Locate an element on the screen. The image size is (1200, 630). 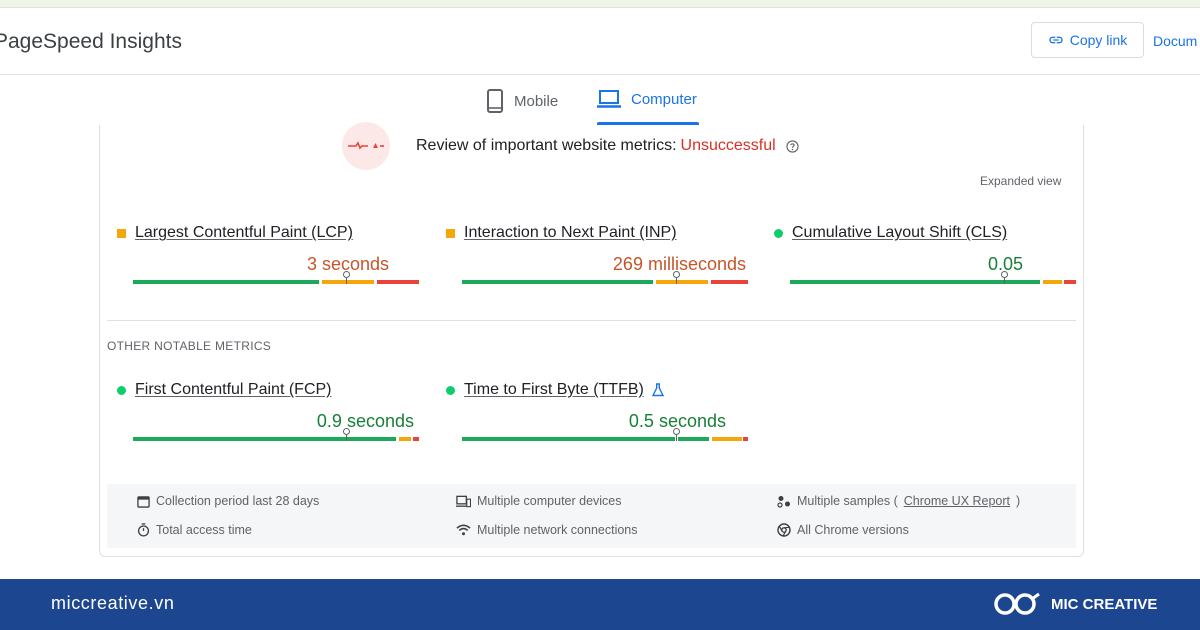
flask-icon is located at coordinates (657, 390).